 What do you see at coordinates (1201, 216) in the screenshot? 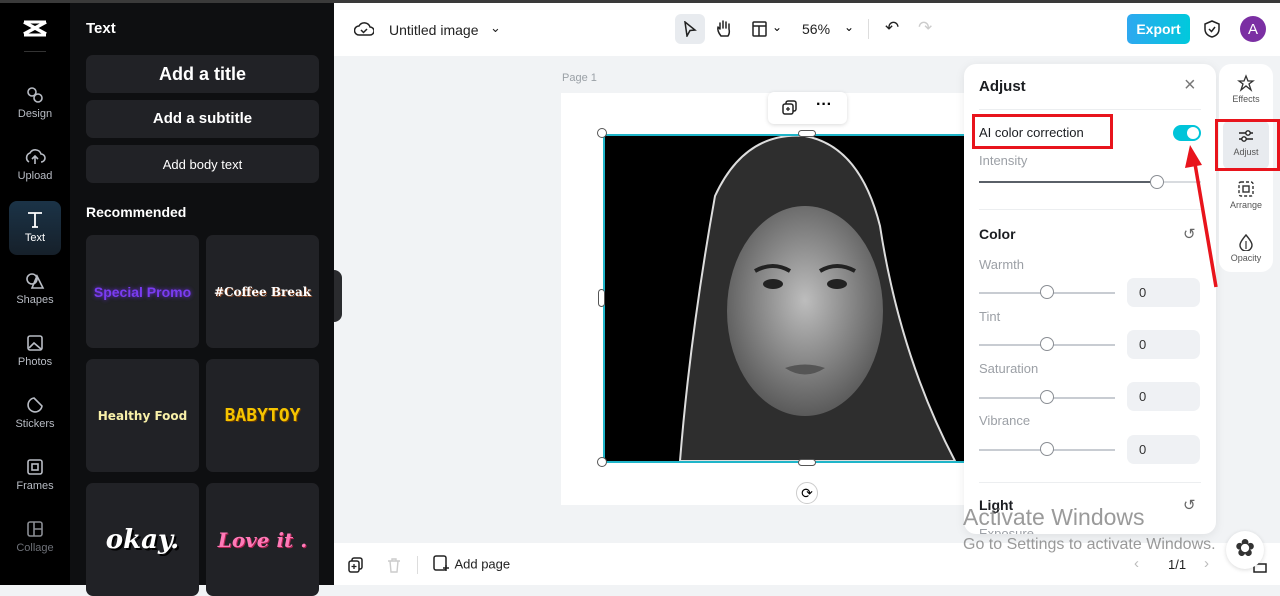
I see `annotation-arrow` at bounding box center [1201, 216].